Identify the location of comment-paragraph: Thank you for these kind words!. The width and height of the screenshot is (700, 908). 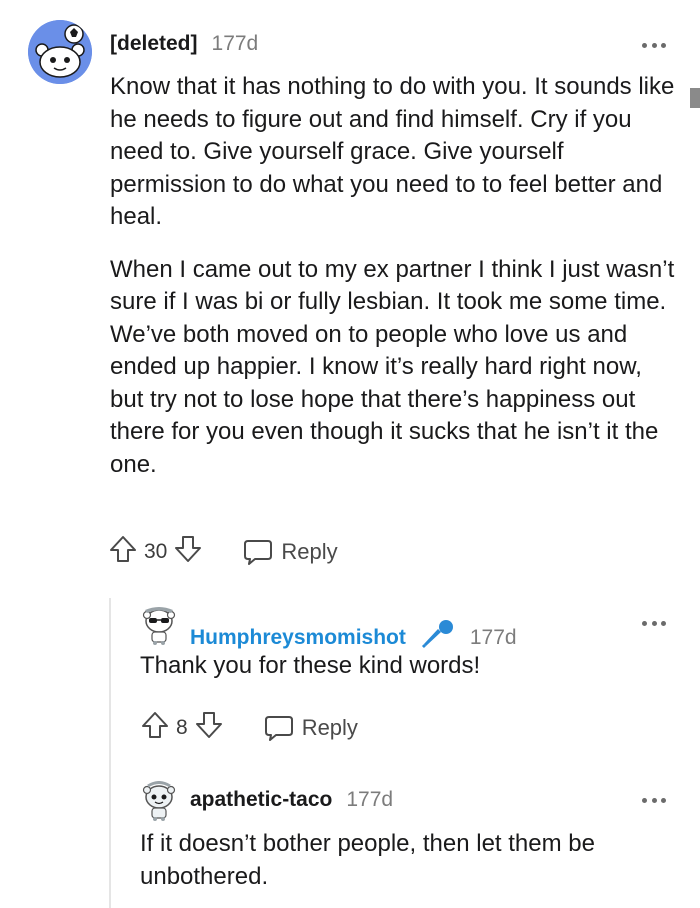
(310, 665).